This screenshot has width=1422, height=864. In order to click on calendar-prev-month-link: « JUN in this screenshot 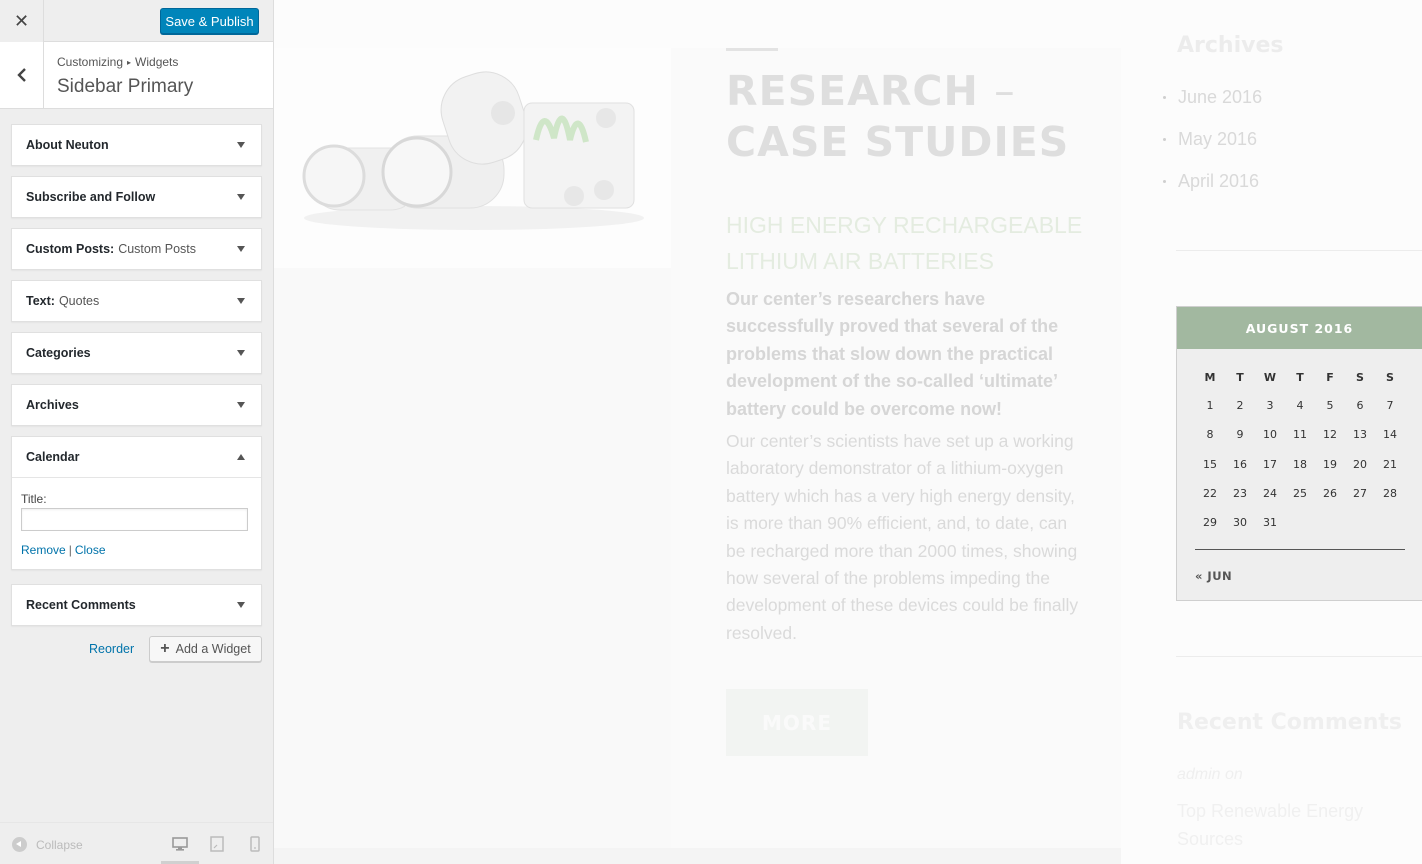, I will do `click(1213, 576)`.